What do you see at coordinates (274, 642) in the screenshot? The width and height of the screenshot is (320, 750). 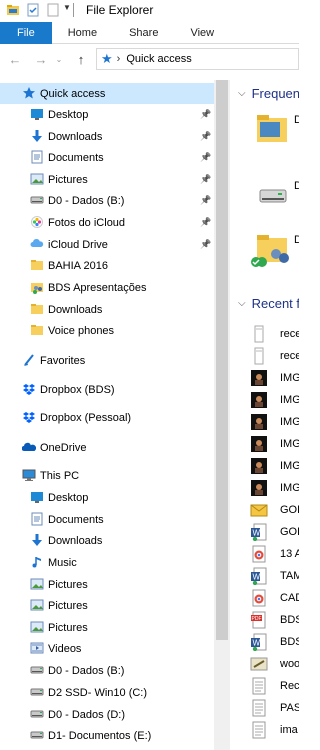 I see `recent-file-item: W BDS` at bounding box center [274, 642].